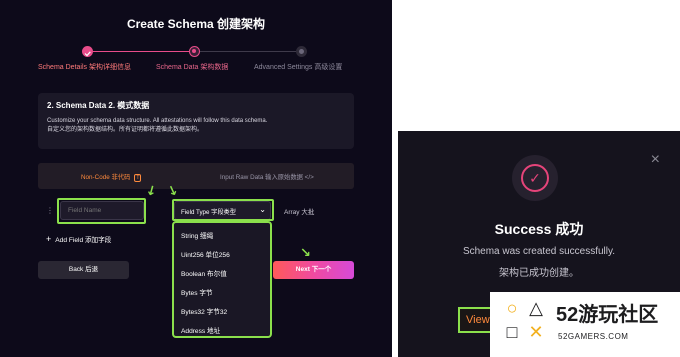  What do you see at coordinates (194, 51) in the screenshot?
I see `step-active-icon` at bounding box center [194, 51].